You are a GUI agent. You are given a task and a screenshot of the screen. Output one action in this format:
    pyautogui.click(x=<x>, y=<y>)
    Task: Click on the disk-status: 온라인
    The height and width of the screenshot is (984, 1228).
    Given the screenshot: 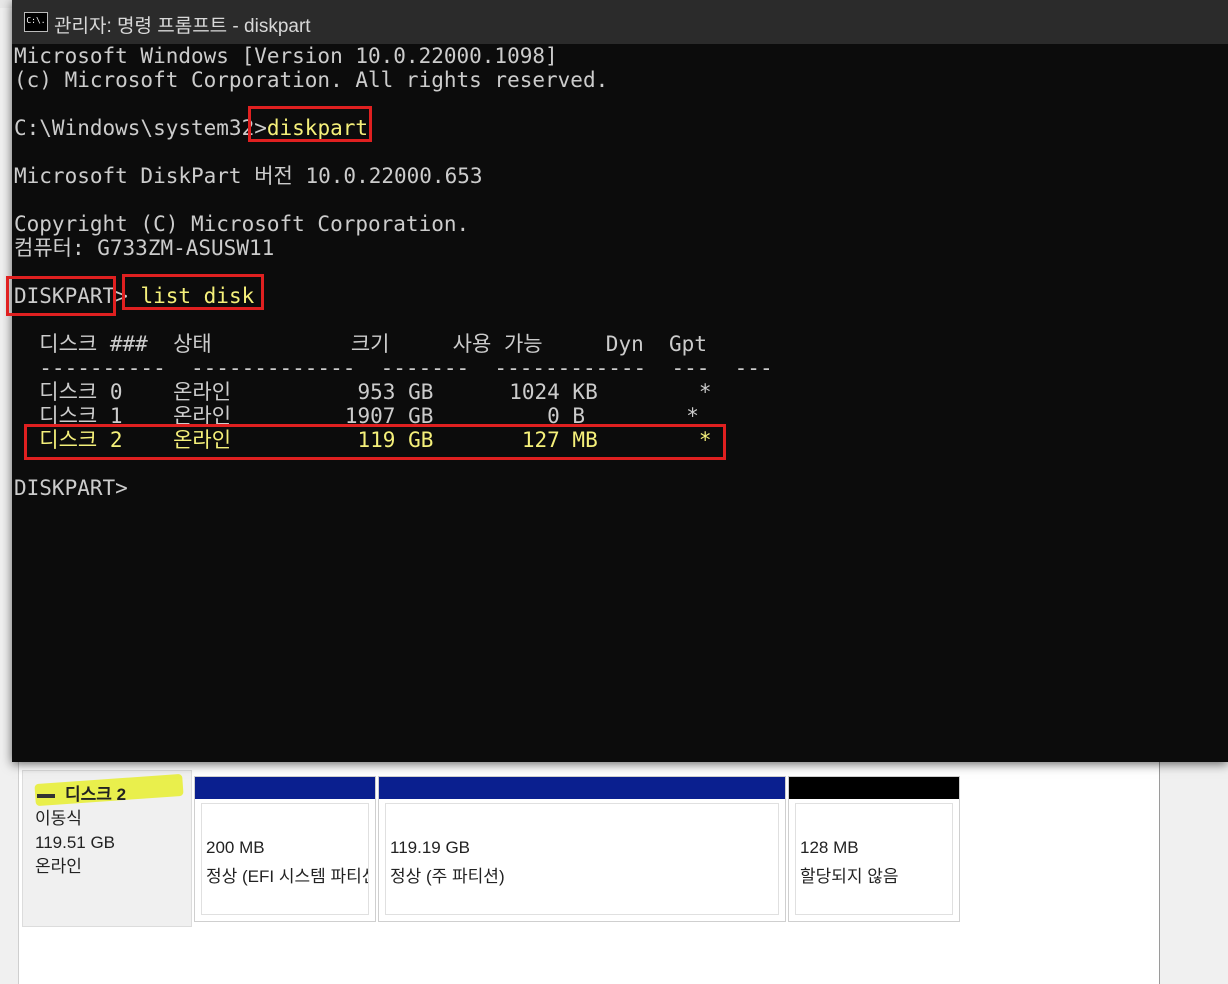 What is the action you would take?
    pyautogui.click(x=58, y=866)
    